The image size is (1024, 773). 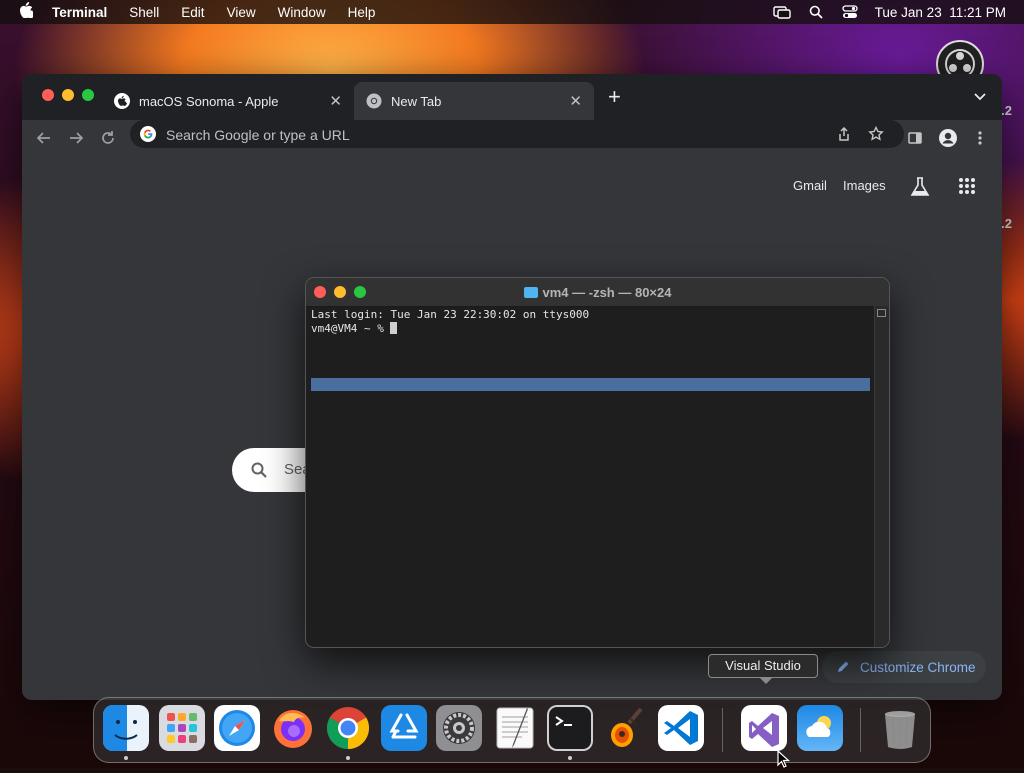 What do you see at coordinates (26, 12) in the screenshot?
I see `apple-menu-icon` at bounding box center [26, 12].